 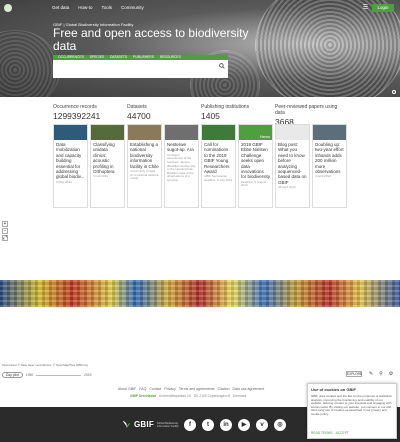 I want to click on menu-icon: ☰, so click(x=365, y=8).